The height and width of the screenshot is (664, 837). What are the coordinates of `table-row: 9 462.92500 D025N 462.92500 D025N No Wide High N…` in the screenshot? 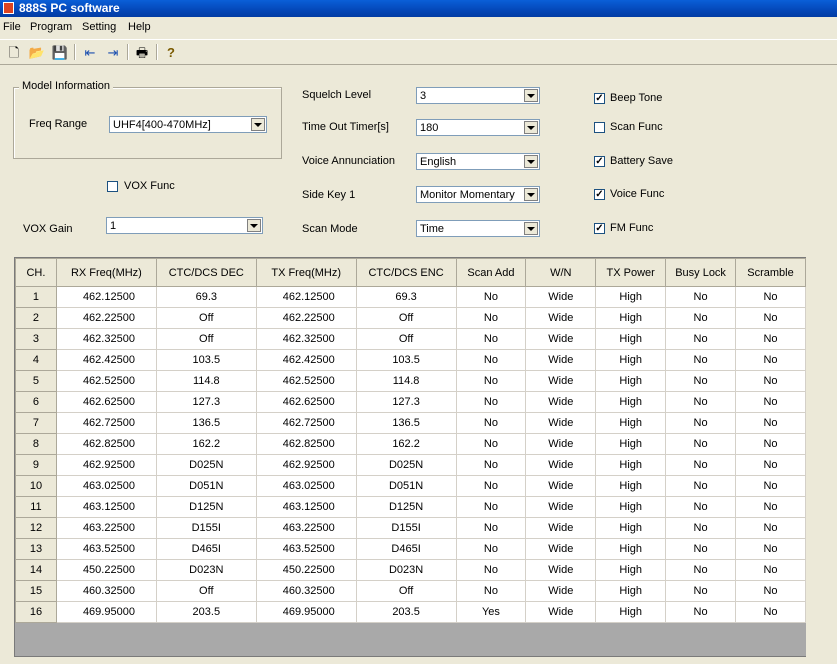 It's located at (410, 465).